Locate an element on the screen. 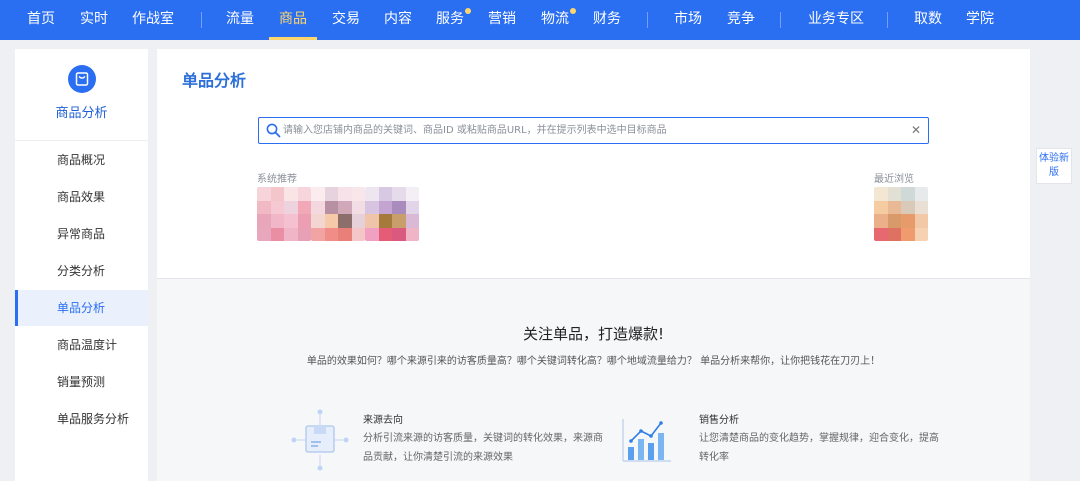 The height and width of the screenshot is (481, 1080). source-box-icon is located at coordinates (320, 440).